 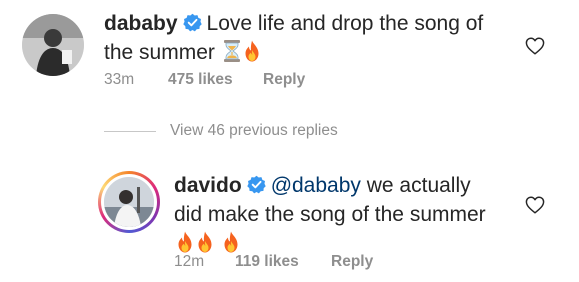 I want to click on comment-username: dababy, so click(x=141, y=23).